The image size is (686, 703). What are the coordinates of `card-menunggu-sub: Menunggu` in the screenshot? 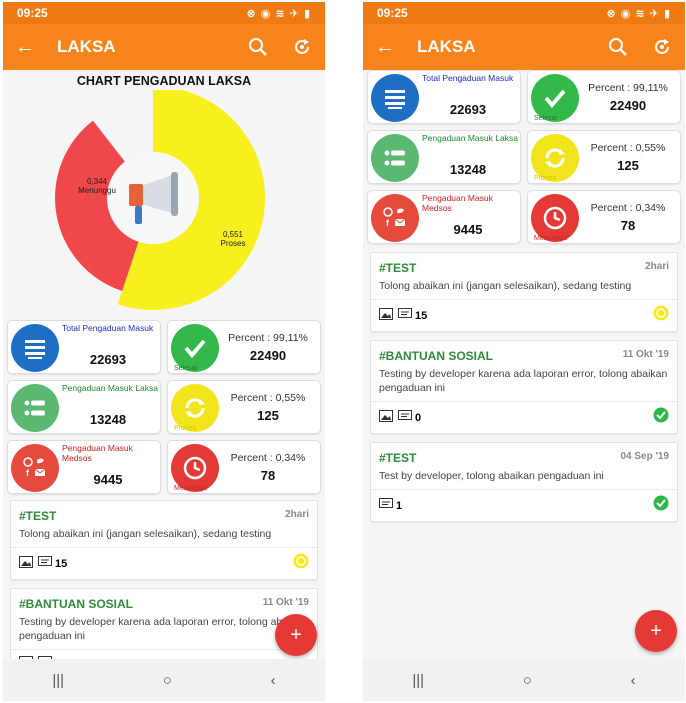 It's located at (551, 238).